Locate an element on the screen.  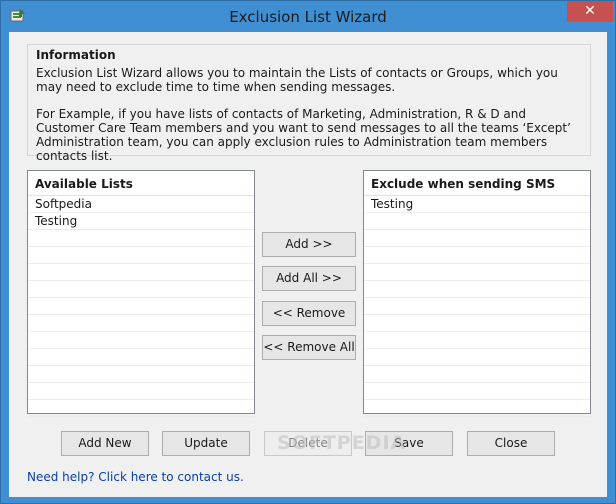
remove-button: << Remove is located at coordinates (309, 313).